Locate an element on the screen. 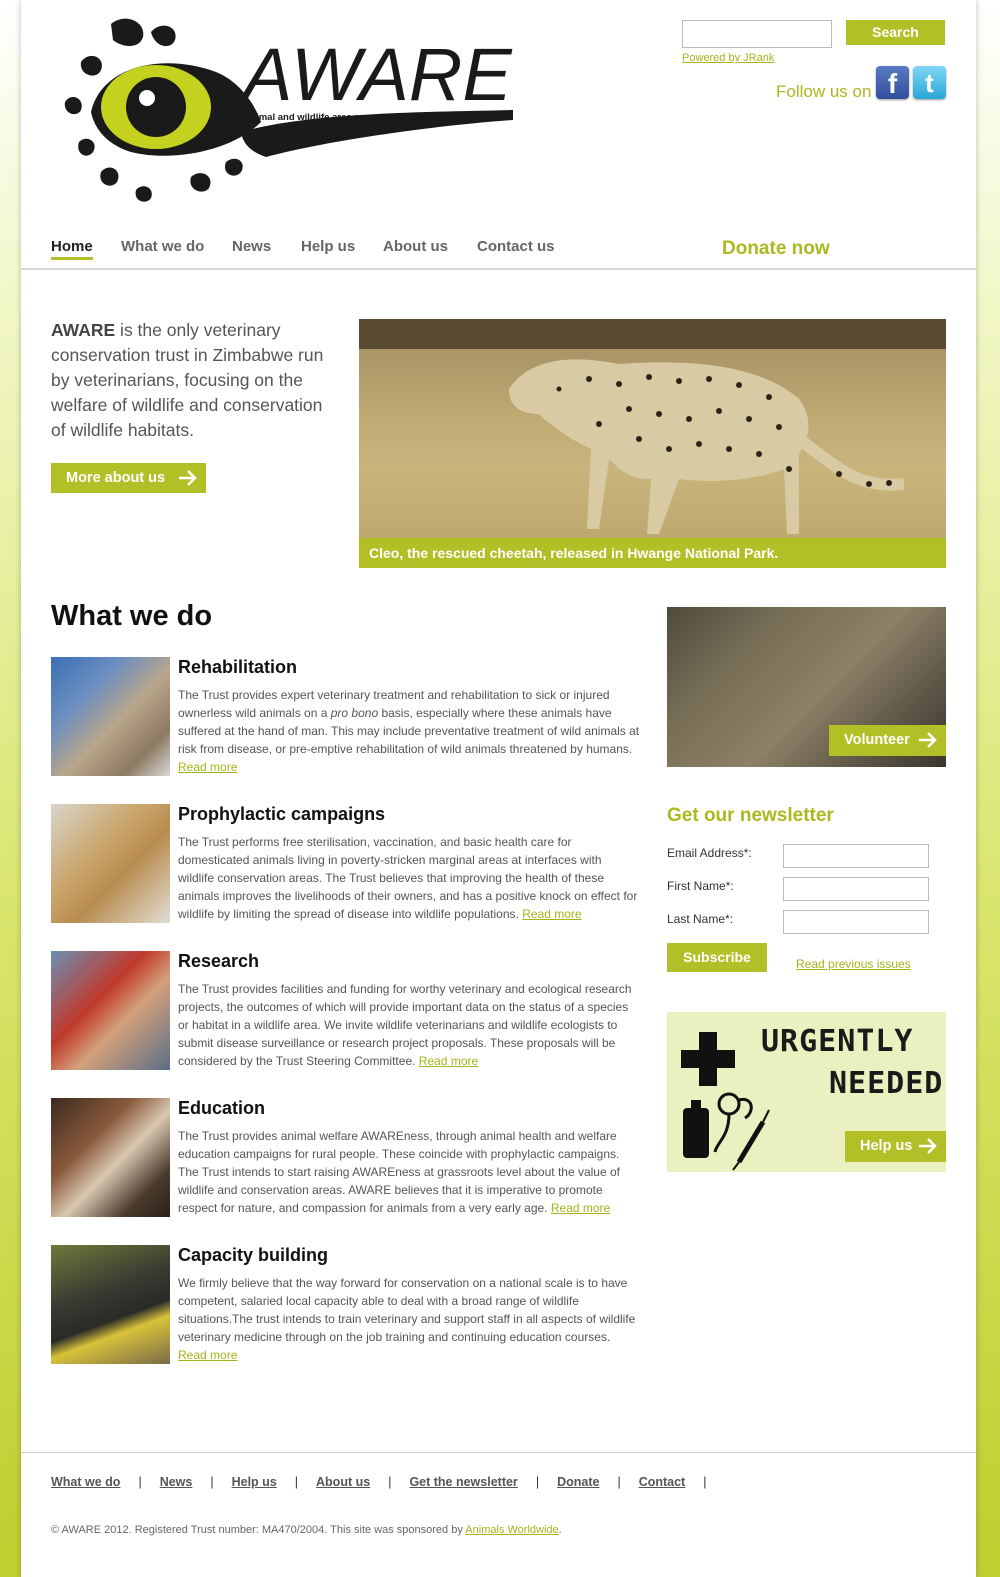  volunteer-label: Volunteer is located at coordinates (877, 740).